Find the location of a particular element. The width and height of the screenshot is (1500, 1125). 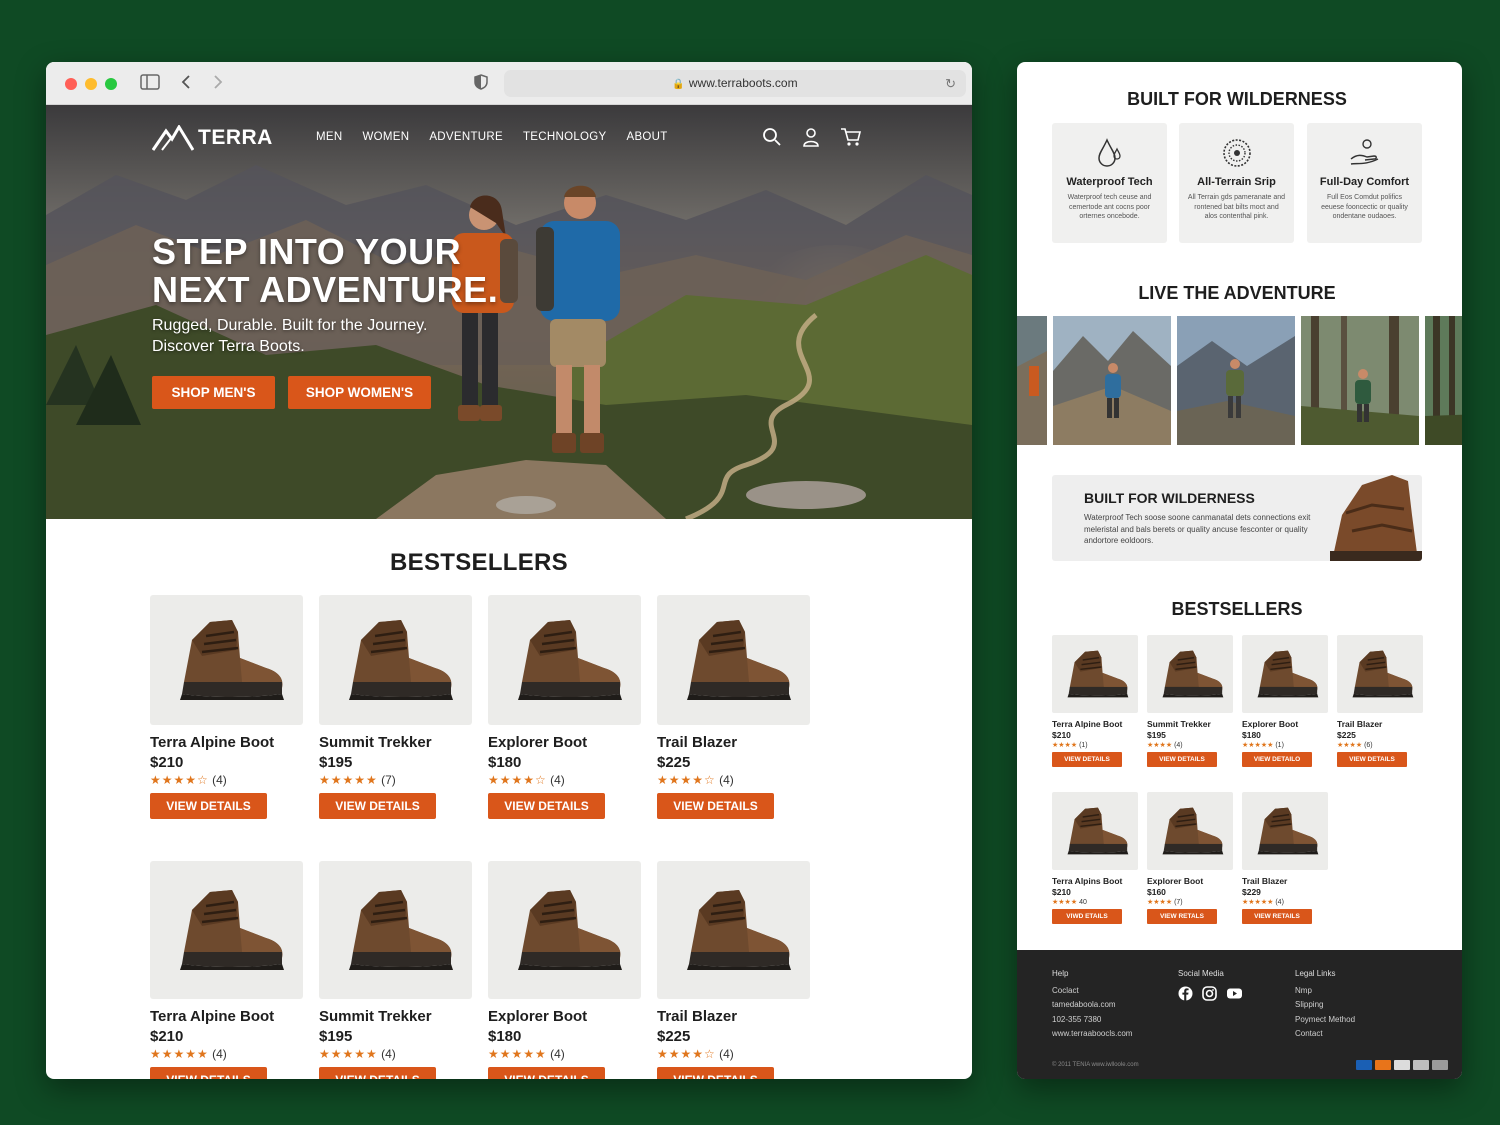

close-window-button is located at coordinates (71, 84).